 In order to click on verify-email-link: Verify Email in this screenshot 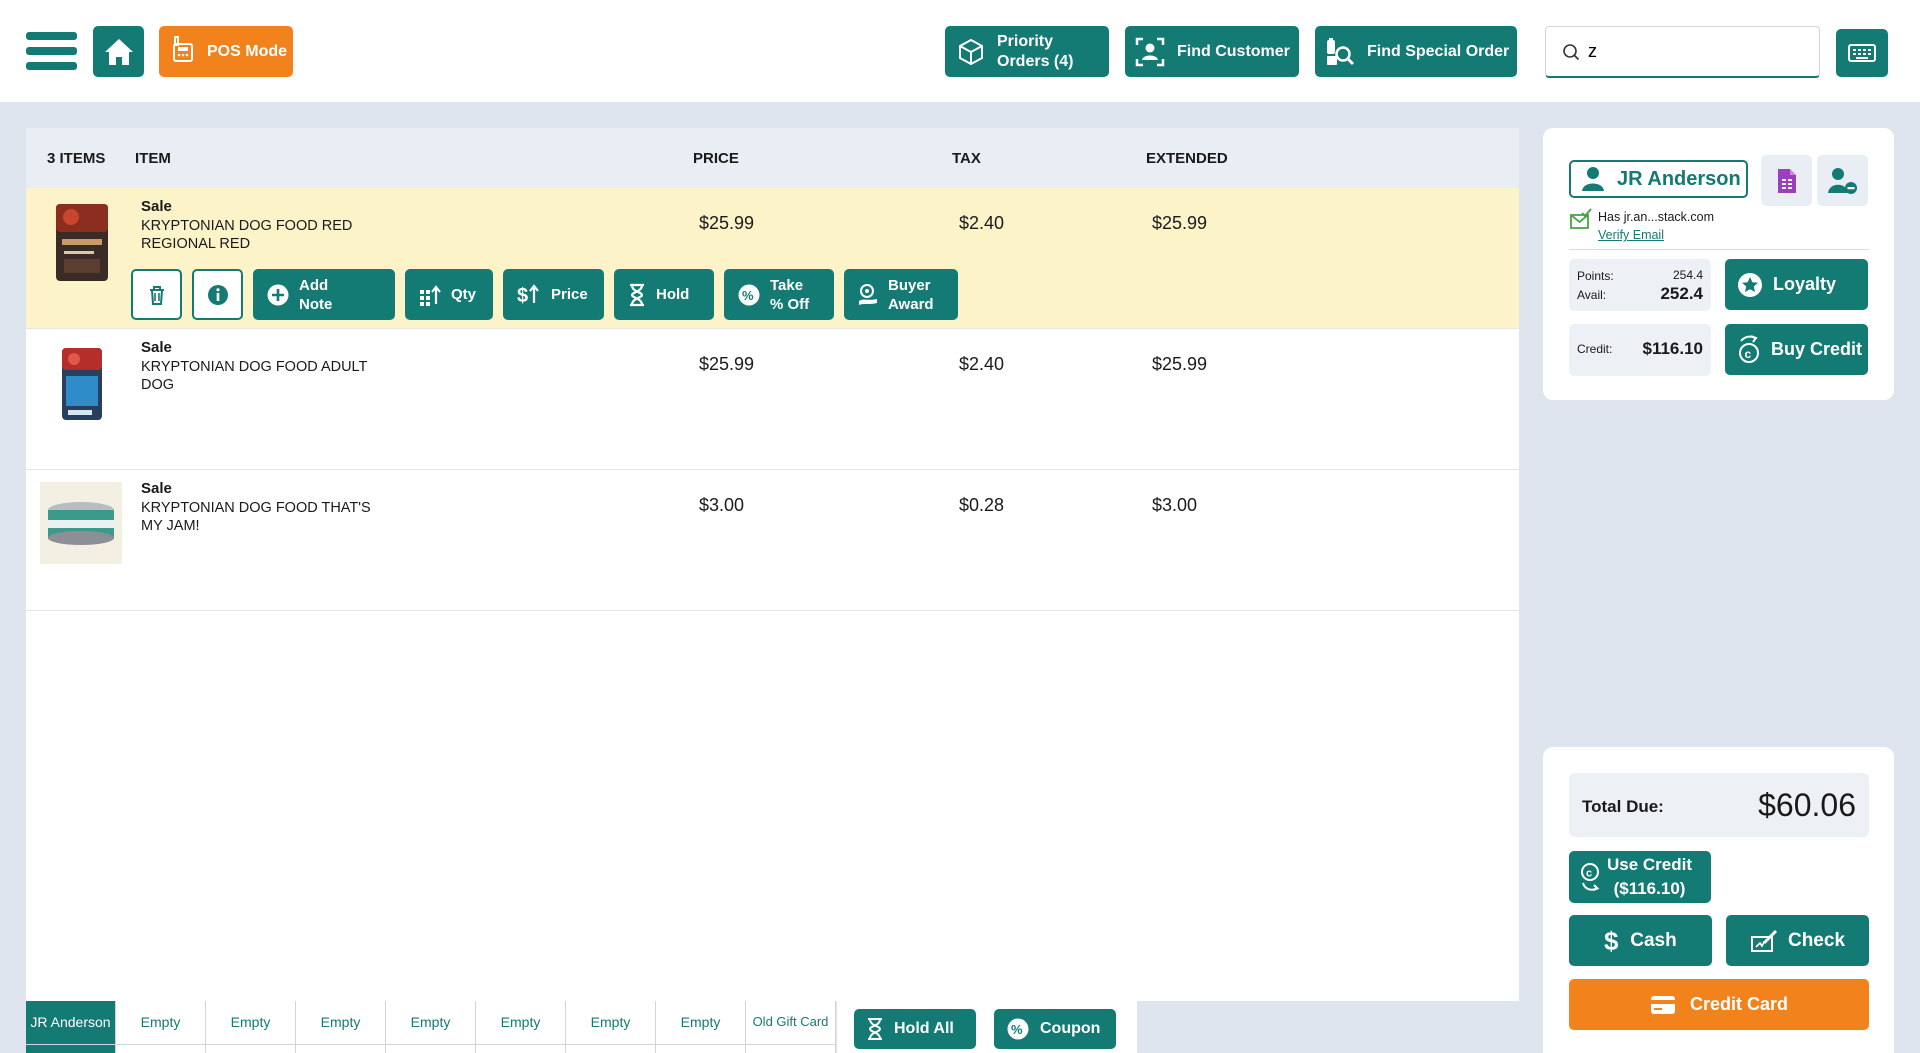, I will do `click(1656, 235)`.